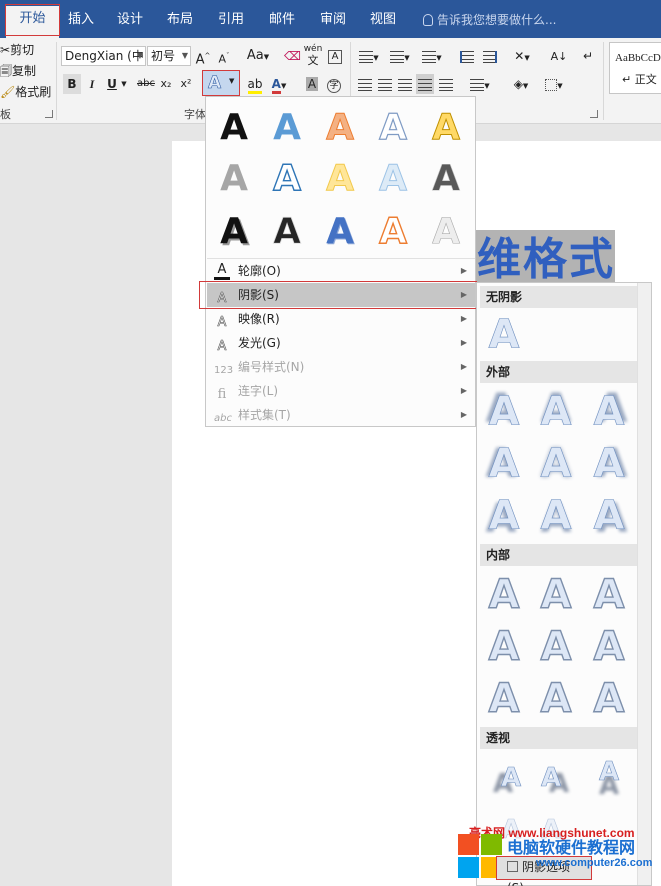 The height and width of the screenshot is (886, 661). I want to click on shadow-item-highlight, so click(338, 295).